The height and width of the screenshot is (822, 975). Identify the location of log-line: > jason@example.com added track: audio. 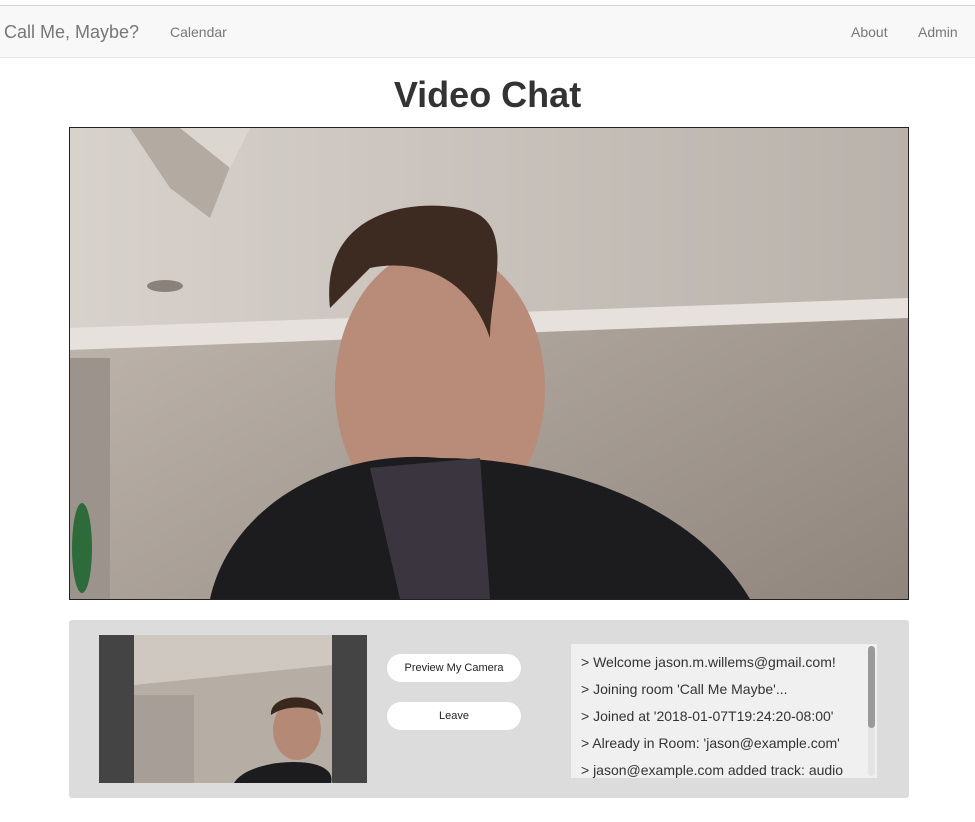
(712, 770).